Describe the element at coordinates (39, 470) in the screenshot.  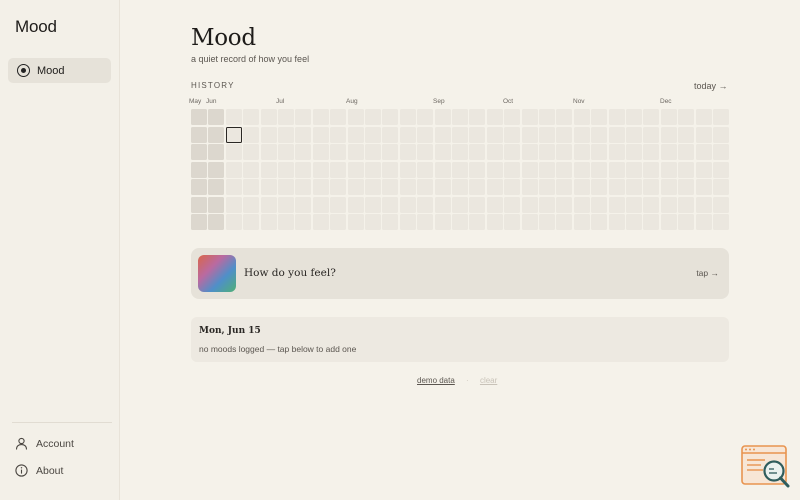
I see `sidebar-item-about: About` at that location.